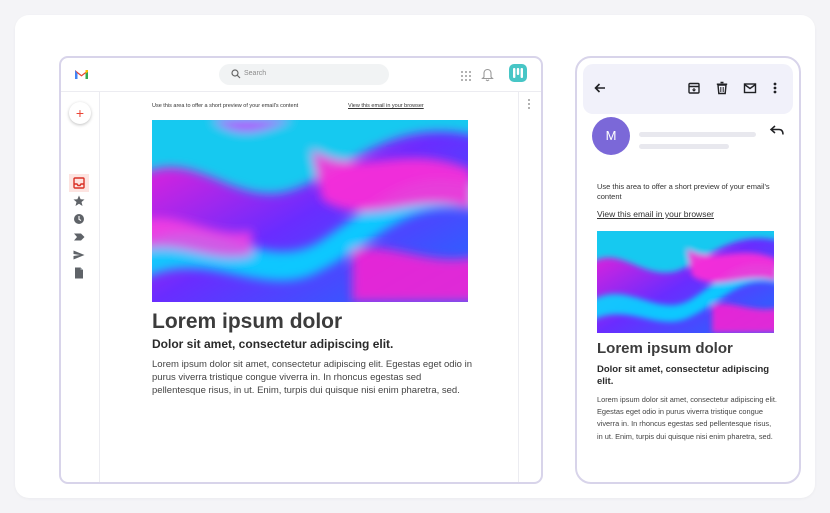  I want to click on mail-icon, so click(750, 88).